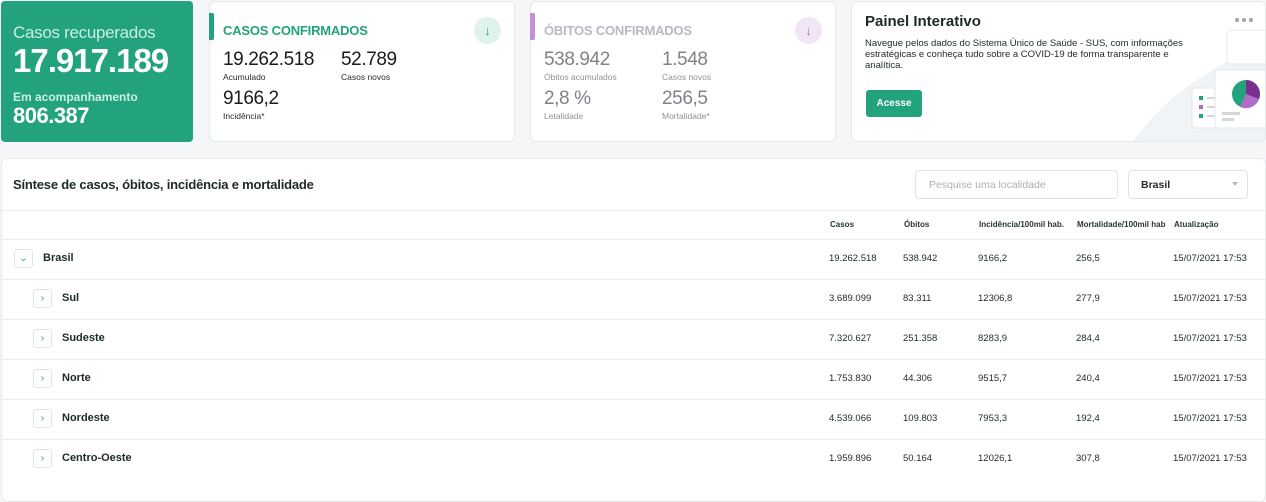 The height and width of the screenshot is (502, 1266). I want to click on row-cases: 7.320.627, so click(850, 338).